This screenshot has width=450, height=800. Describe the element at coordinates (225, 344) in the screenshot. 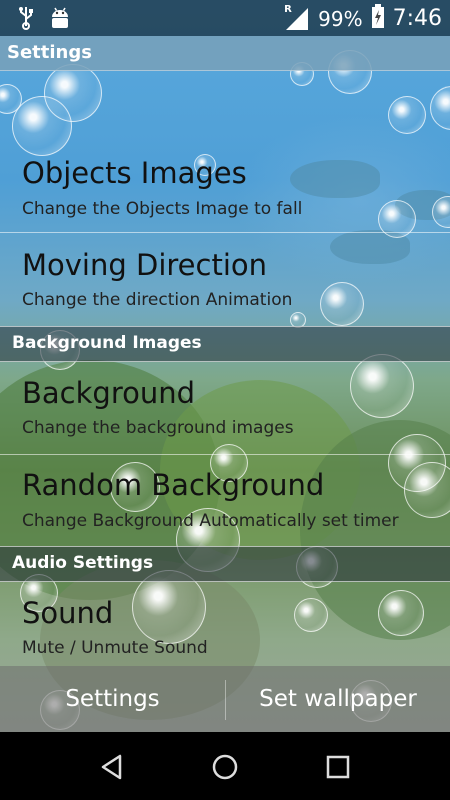

I see `section-header-background-images: Background Images` at that location.